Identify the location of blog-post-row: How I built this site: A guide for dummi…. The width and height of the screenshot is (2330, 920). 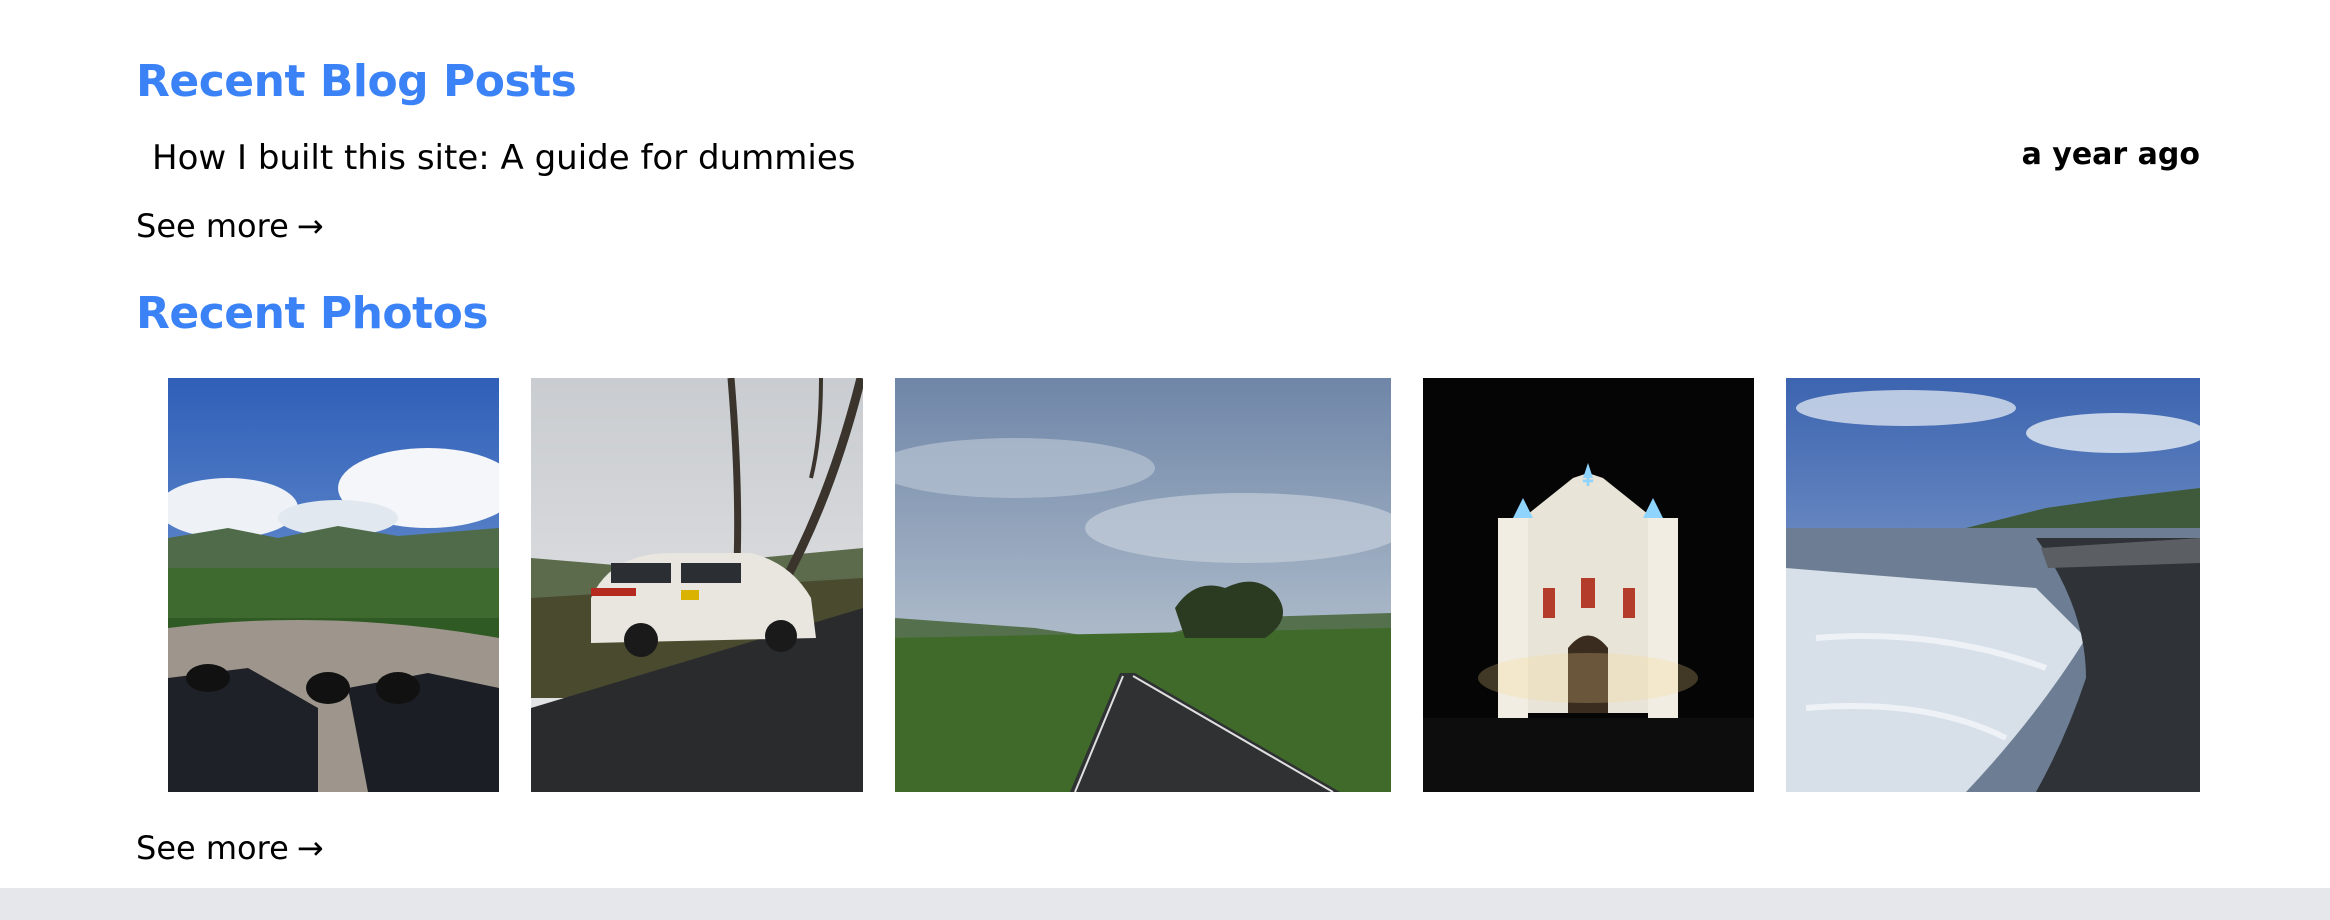
(1176, 157).